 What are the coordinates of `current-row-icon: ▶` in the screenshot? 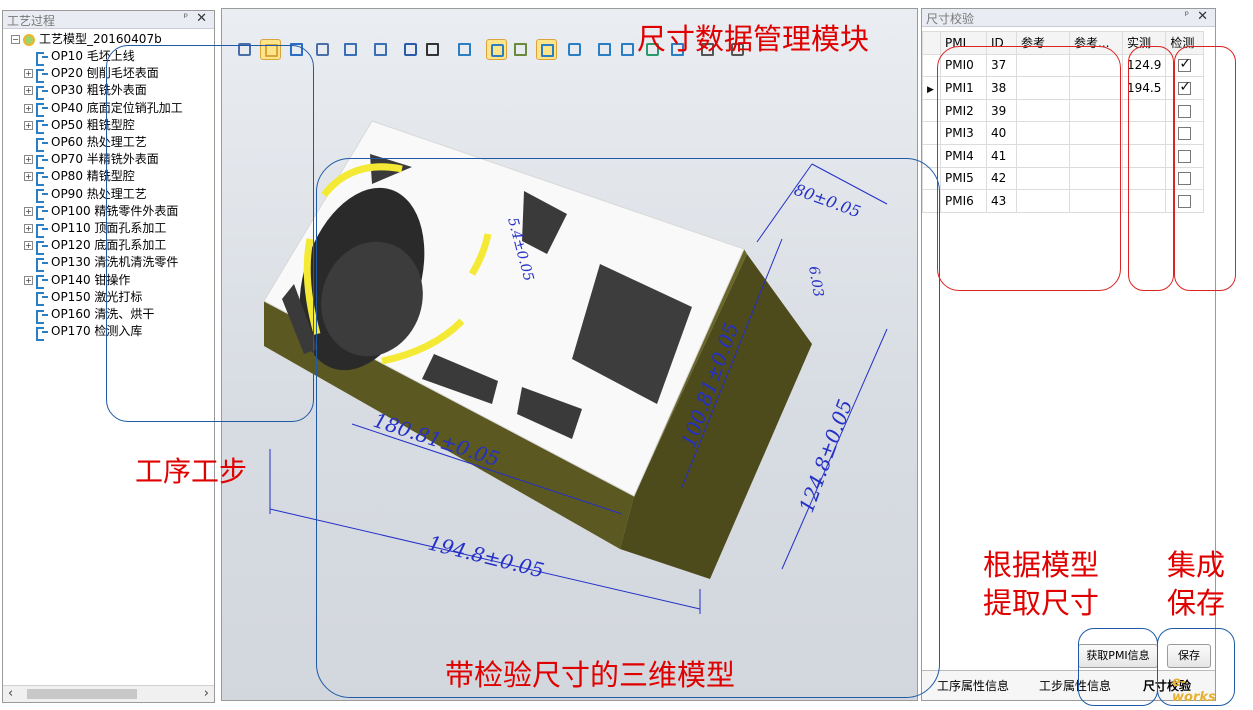 It's located at (930, 89).